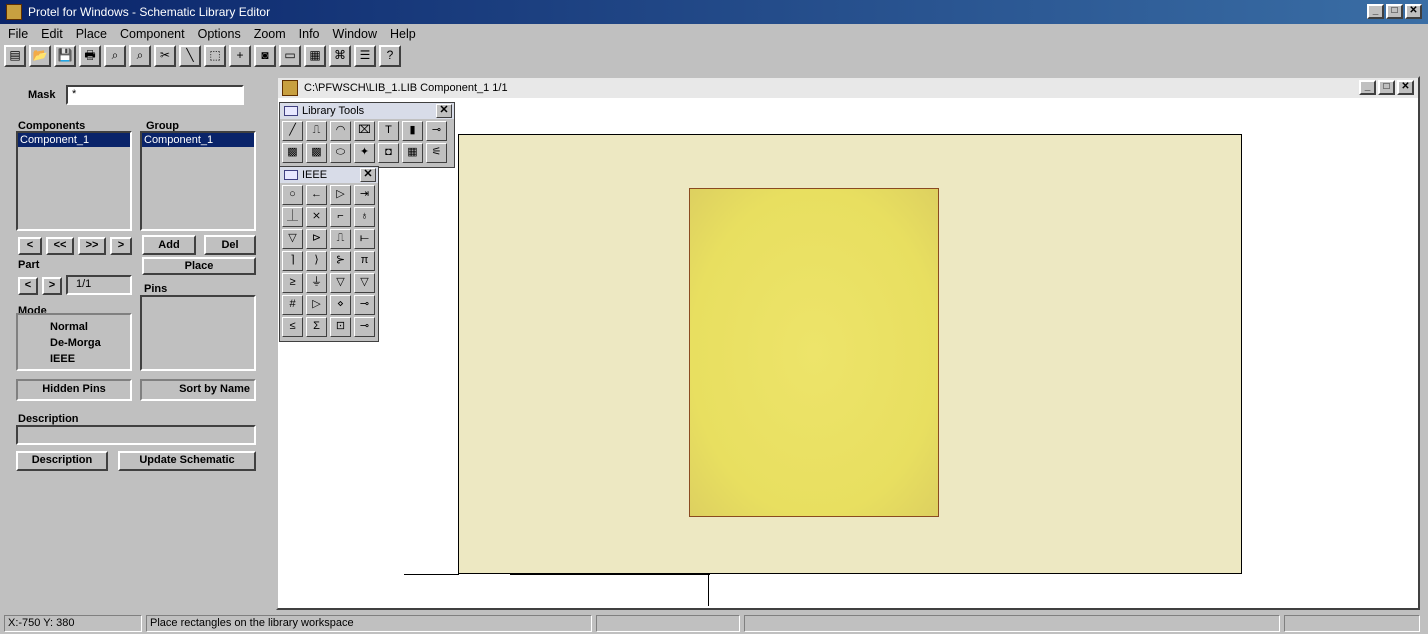  What do you see at coordinates (412, 153) in the screenshot?
I see `array-tool-icon: ▦` at bounding box center [412, 153].